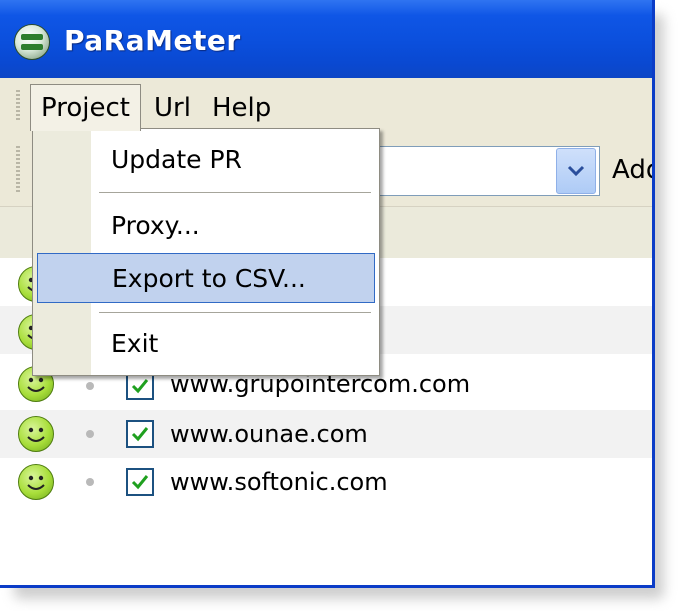 The width and height of the screenshot is (680, 611). Describe the element at coordinates (18, 106) in the screenshot. I see `menubar-grip` at that location.